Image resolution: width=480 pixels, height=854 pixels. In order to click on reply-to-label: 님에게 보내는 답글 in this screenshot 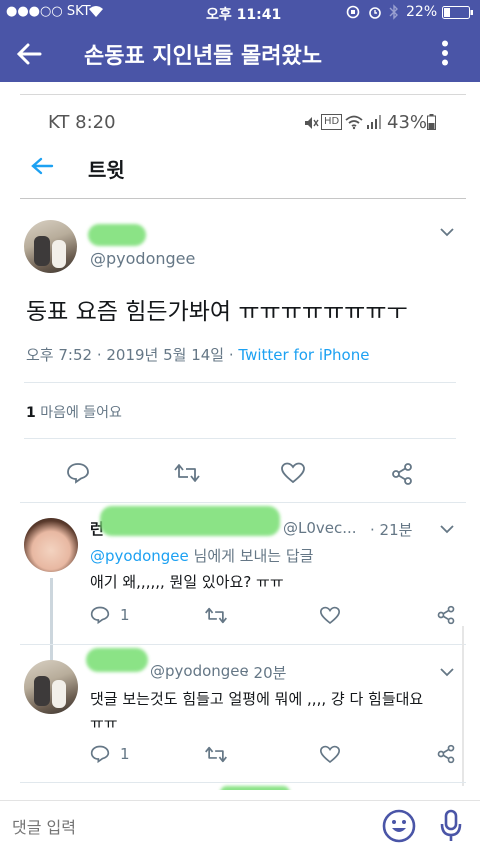, I will do `click(251, 556)`.